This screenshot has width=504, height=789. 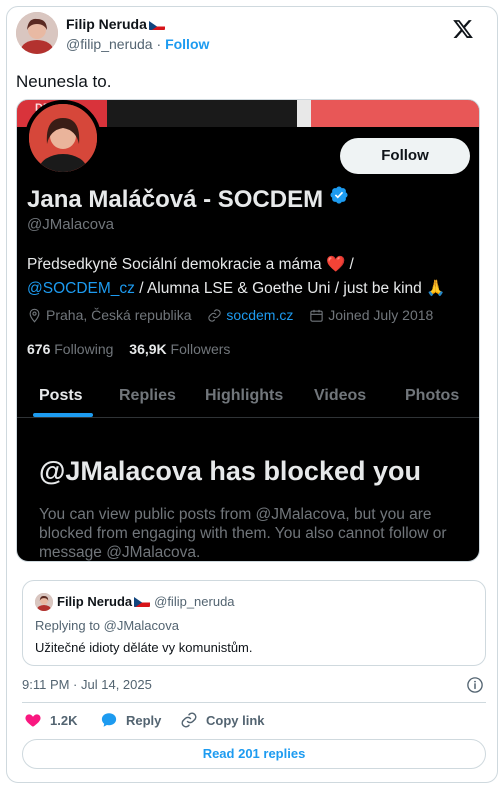 What do you see at coordinates (70, 349) in the screenshot?
I see `following-count: 676 Following` at bounding box center [70, 349].